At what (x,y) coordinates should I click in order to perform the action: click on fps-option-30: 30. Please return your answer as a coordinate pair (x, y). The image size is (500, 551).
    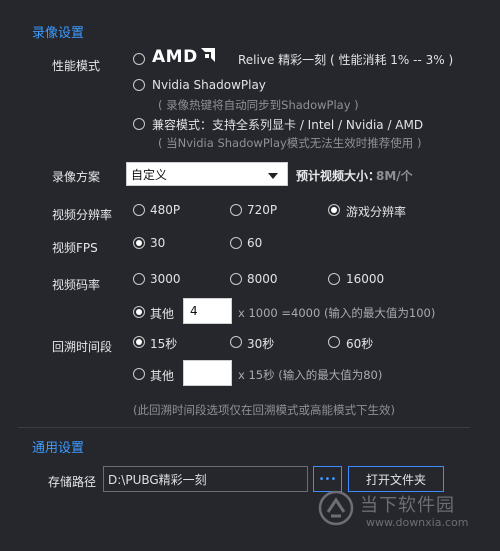
    Looking at the image, I should click on (158, 243).